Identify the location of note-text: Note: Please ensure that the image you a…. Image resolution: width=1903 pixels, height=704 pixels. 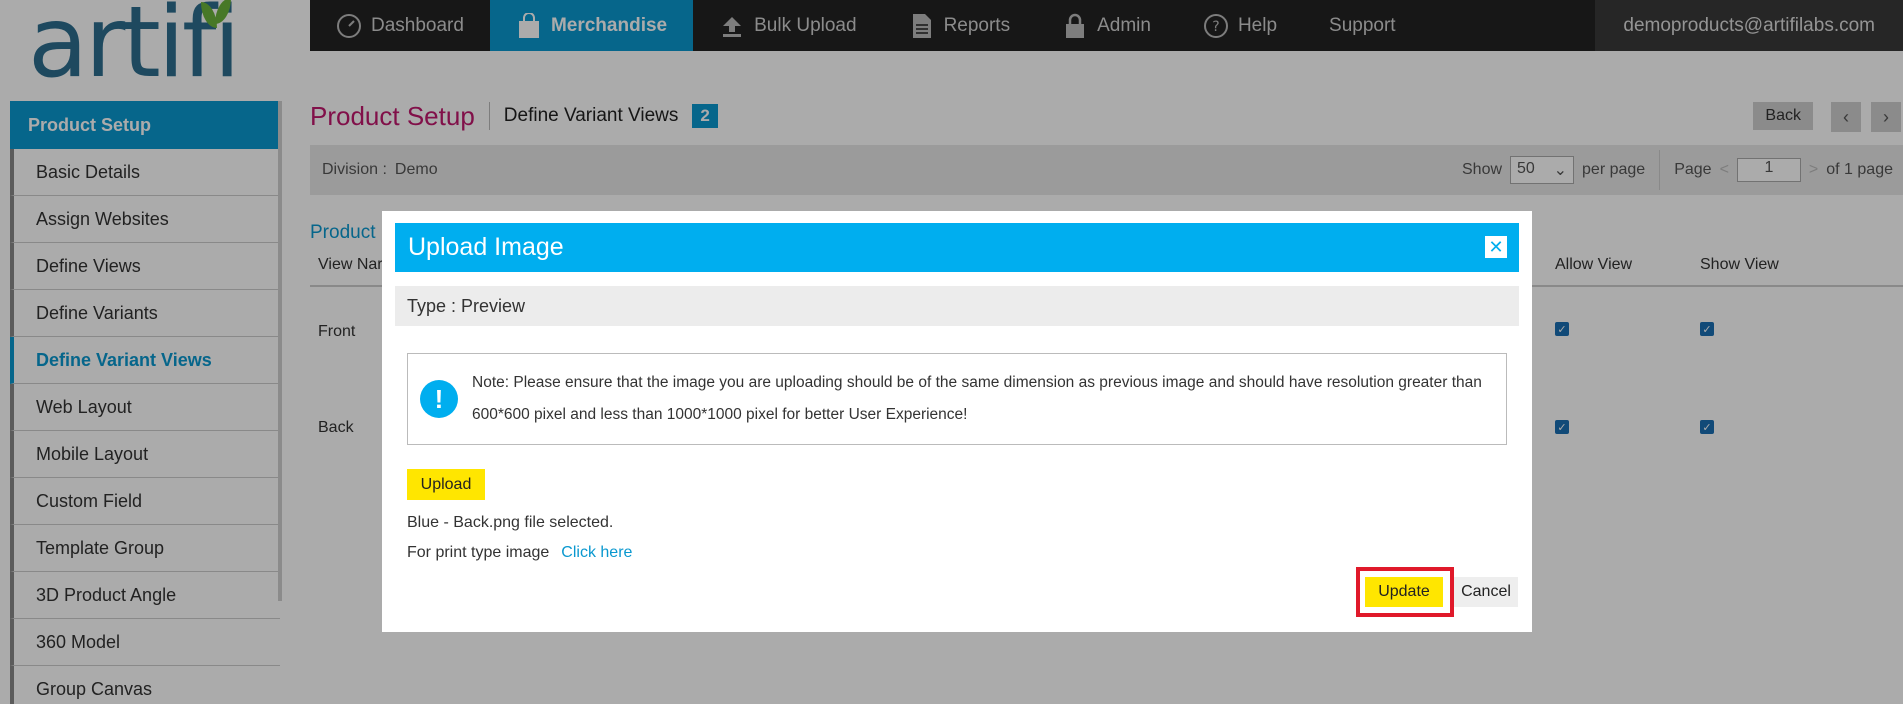
(977, 398).